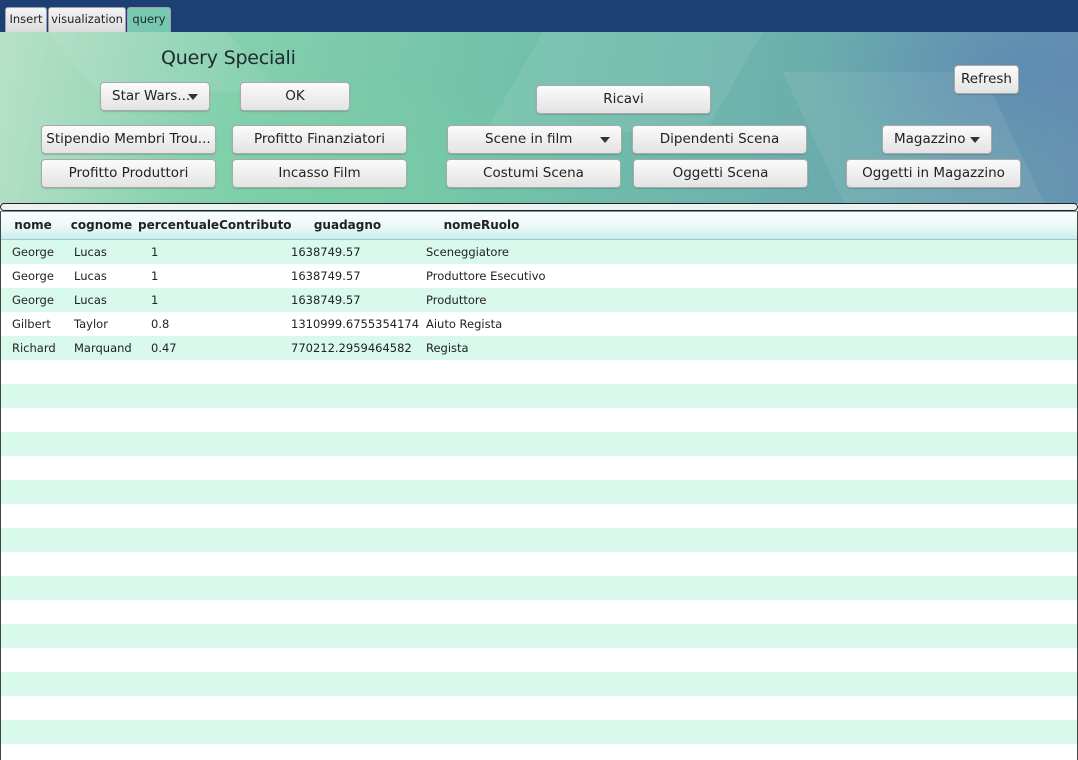 The image size is (1078, 760). Describe the element at coordinates (228, 58) in the screenshot. I see `page-title: Query Speciali` at that location.